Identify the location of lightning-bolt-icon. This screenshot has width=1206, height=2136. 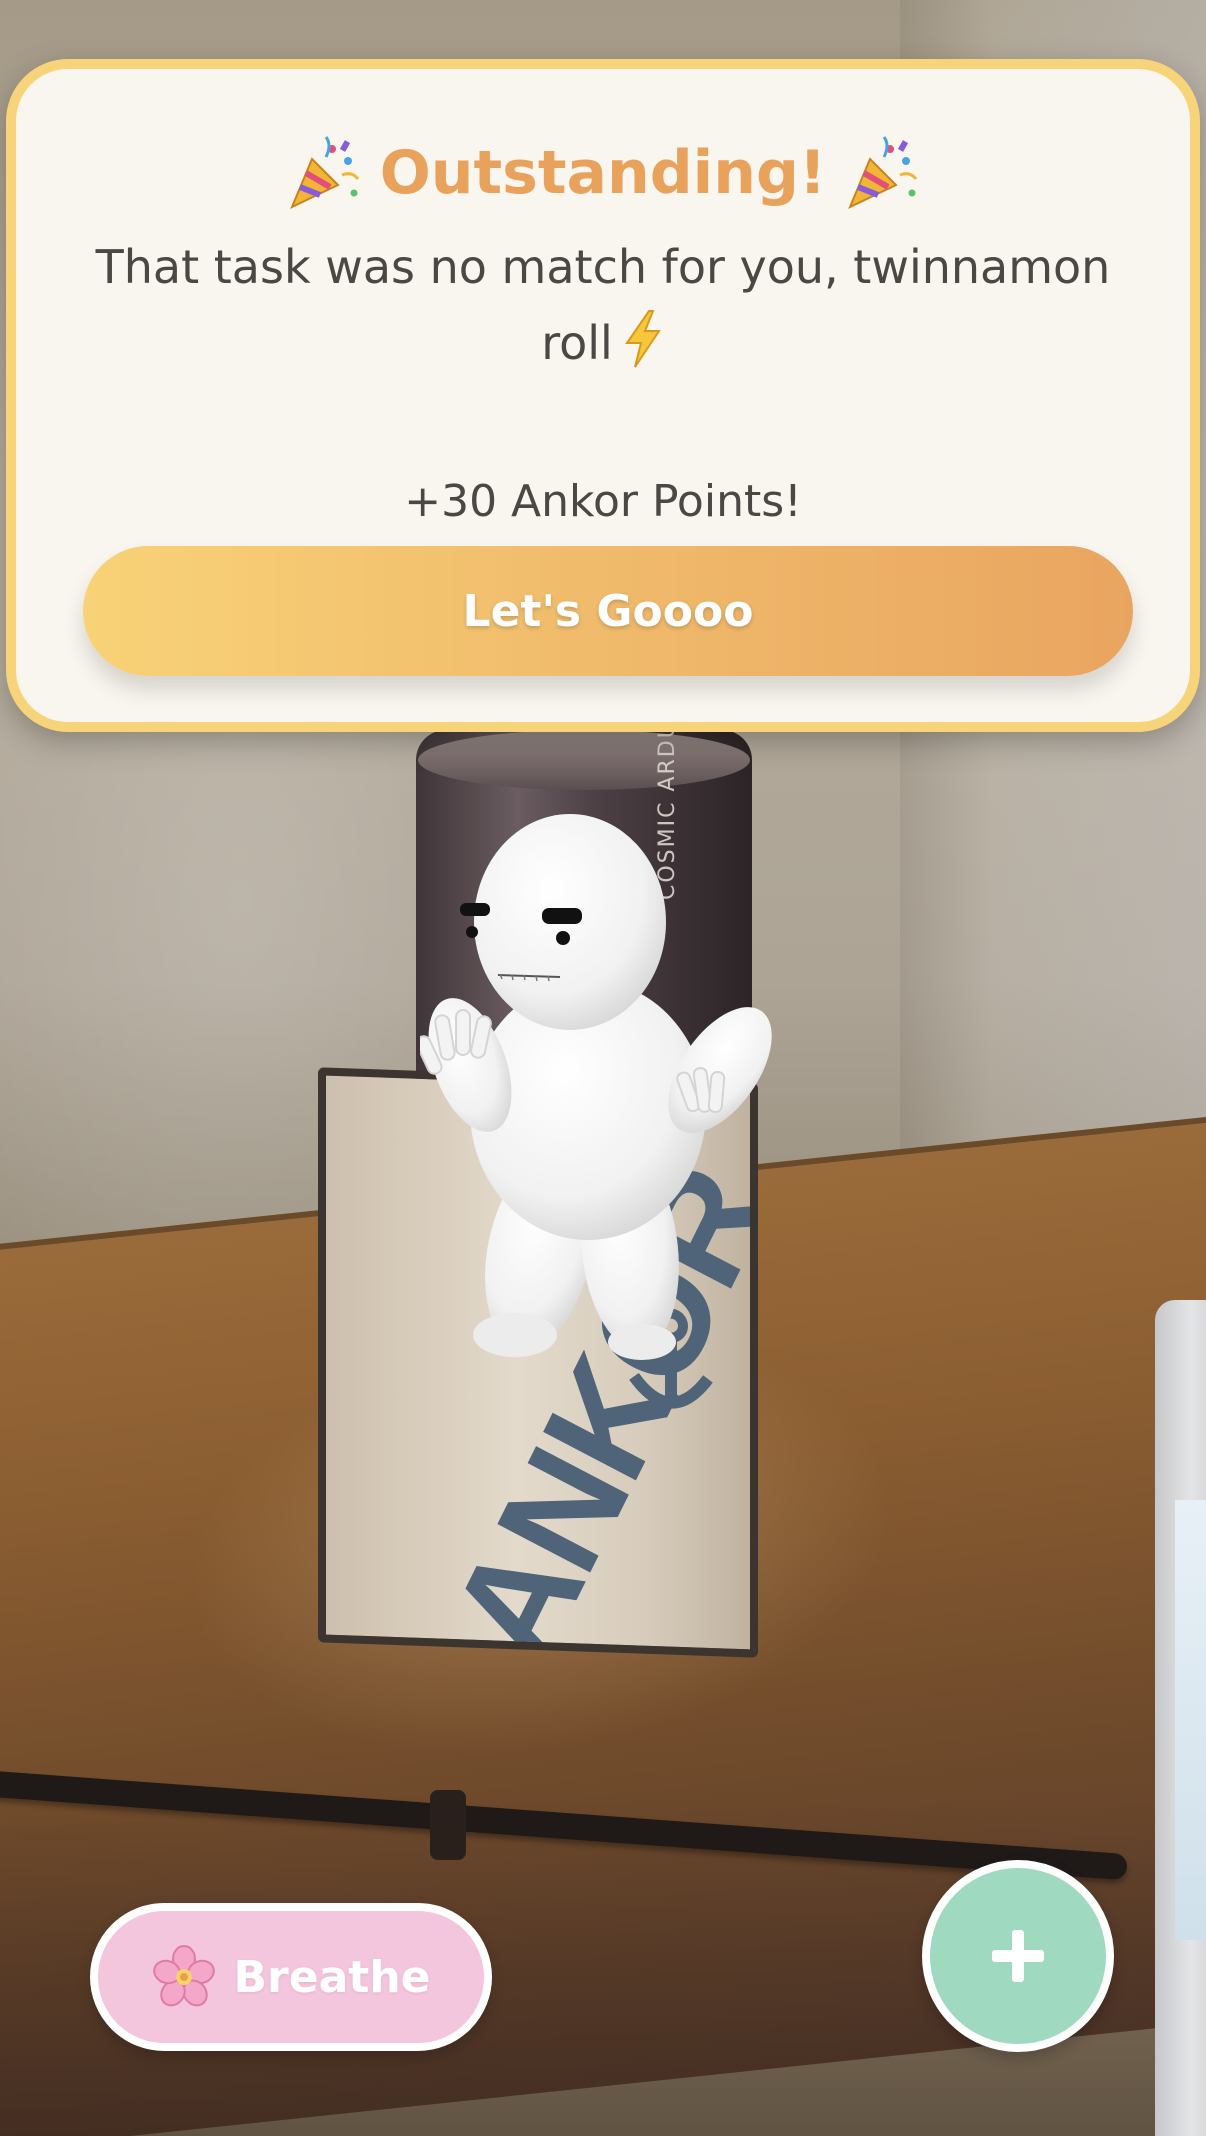
(642, 339).